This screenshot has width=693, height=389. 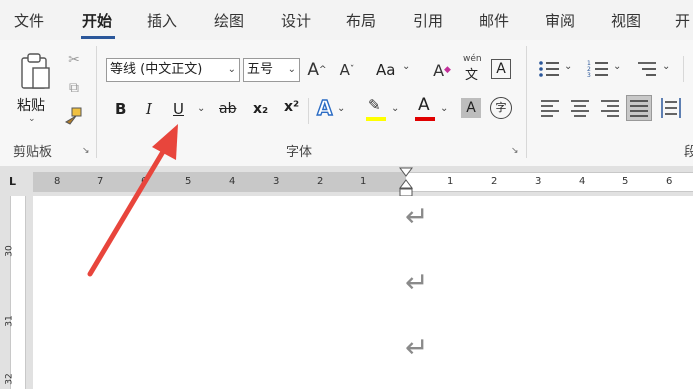 I want to click on annotation-arrow, so click(x=132, y=200).